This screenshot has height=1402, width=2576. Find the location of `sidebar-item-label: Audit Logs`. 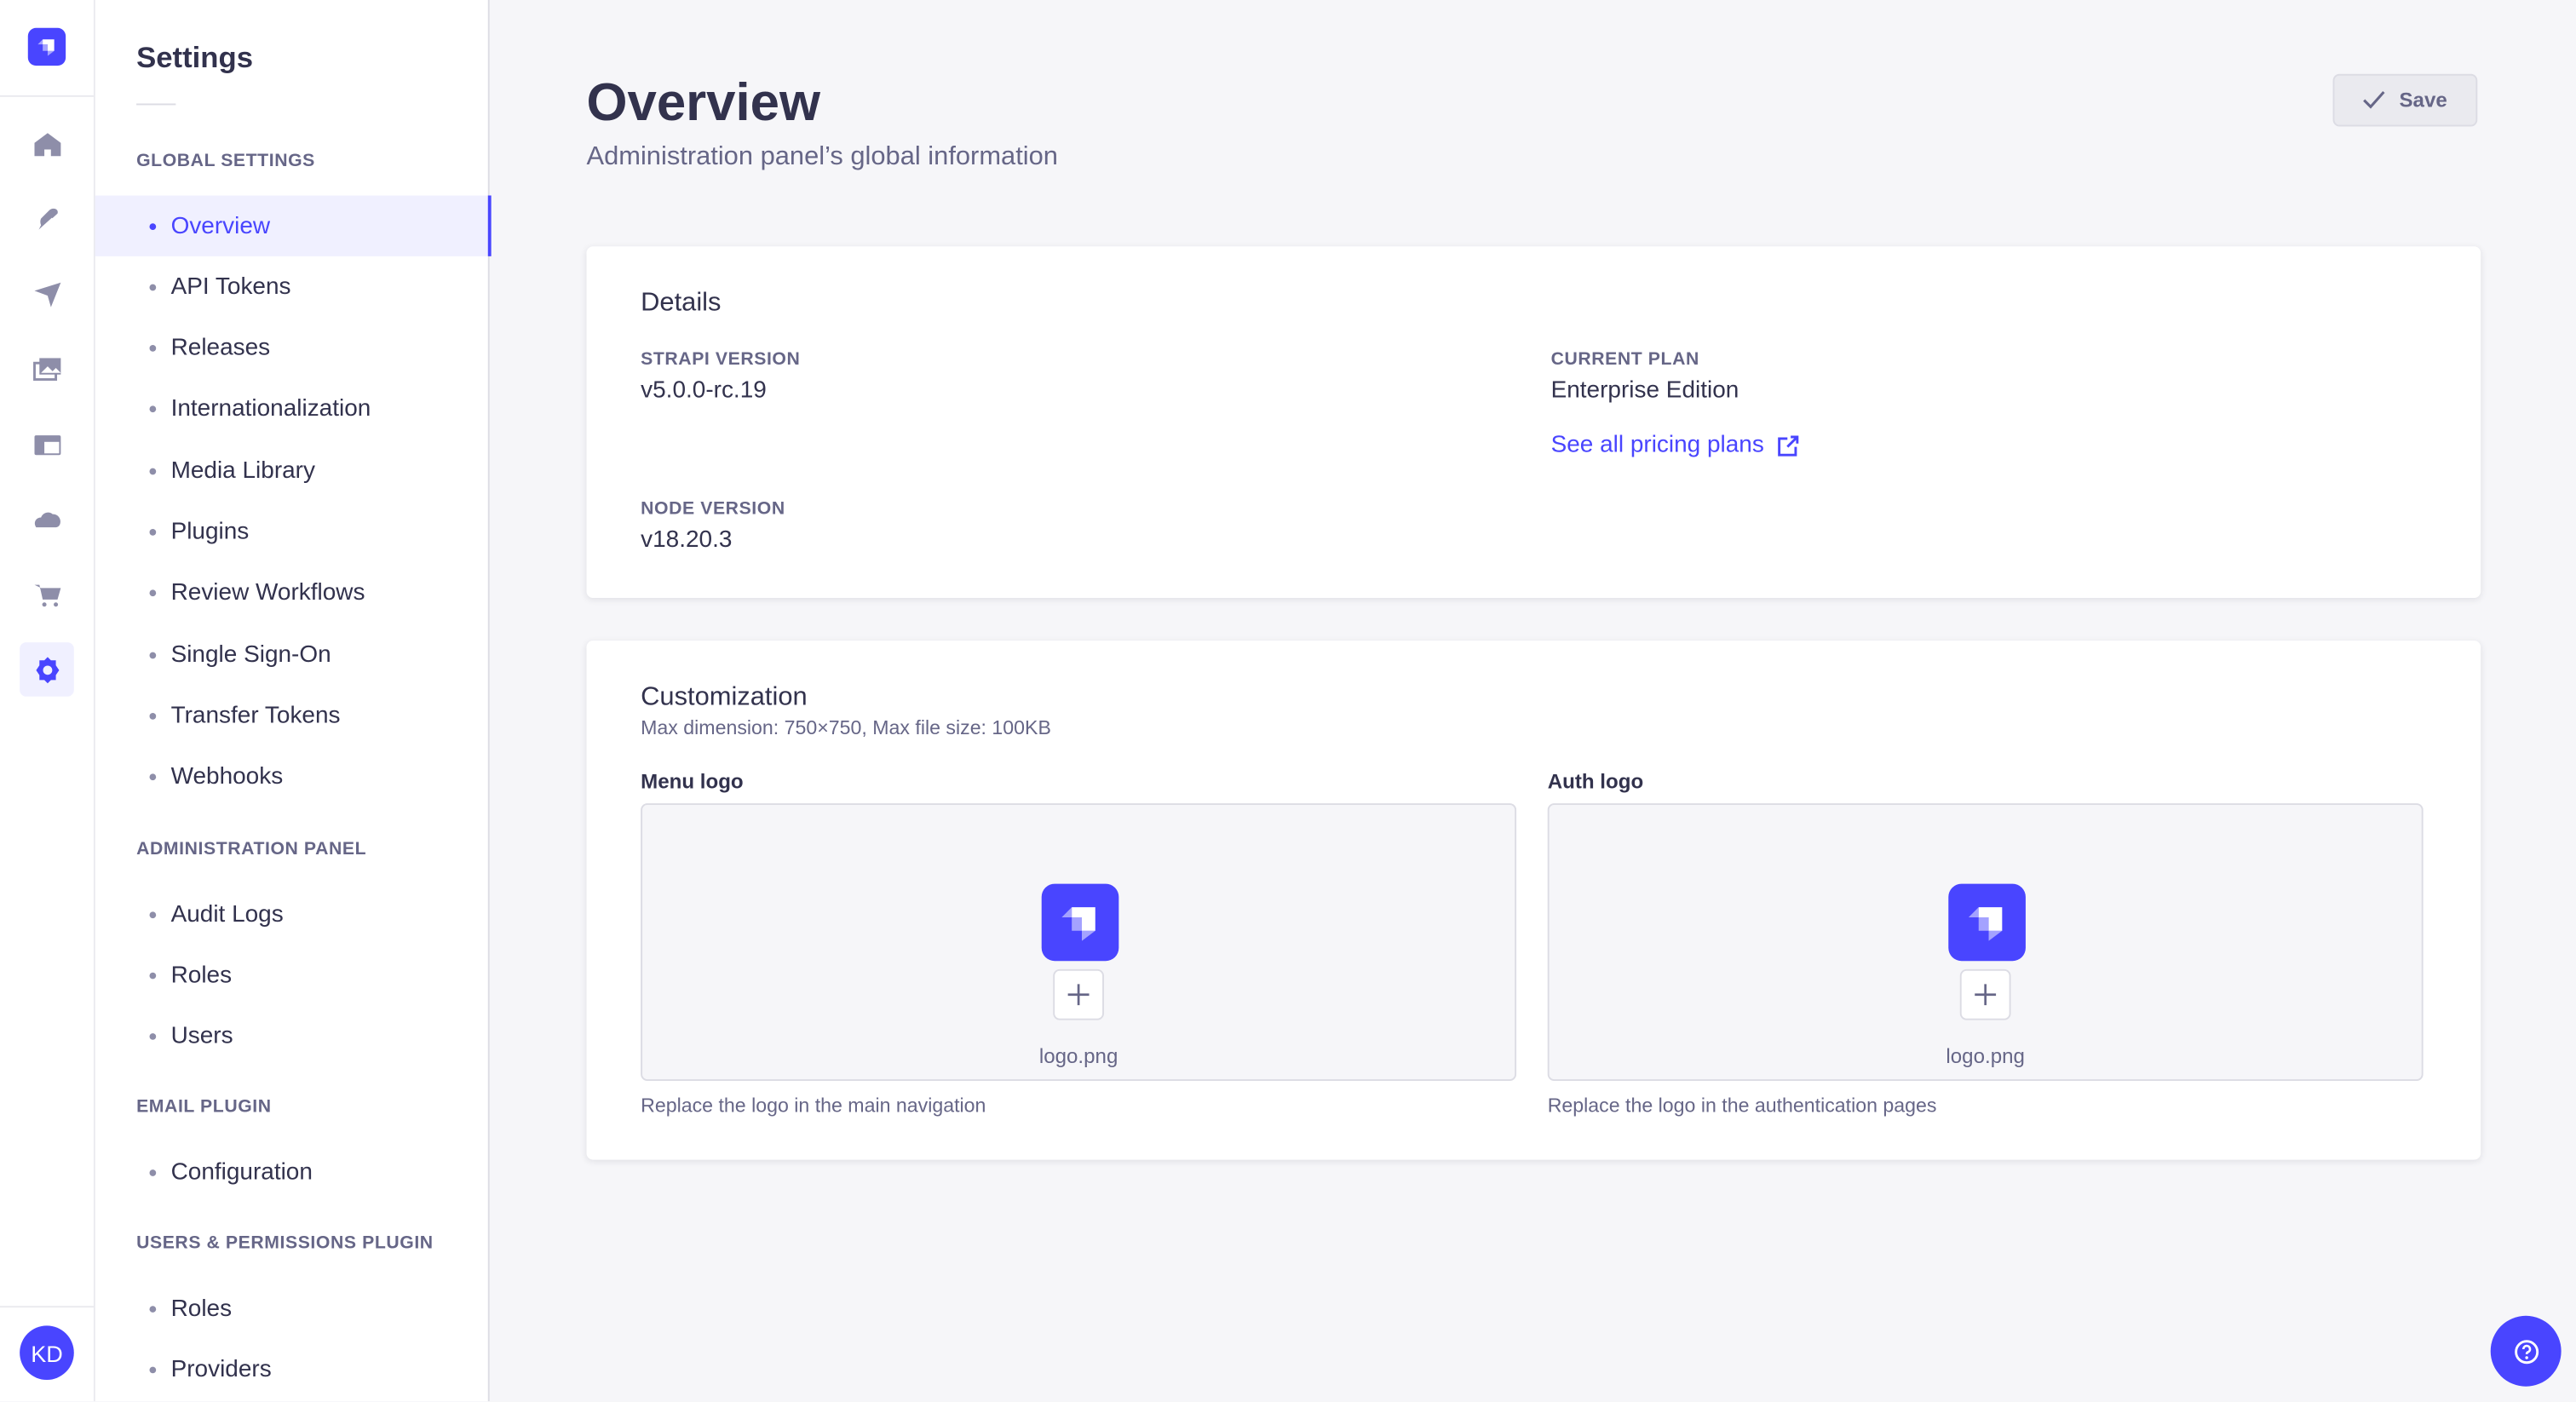

sidebar-item-label: Audit Logs is located at coordinates (227, 914).